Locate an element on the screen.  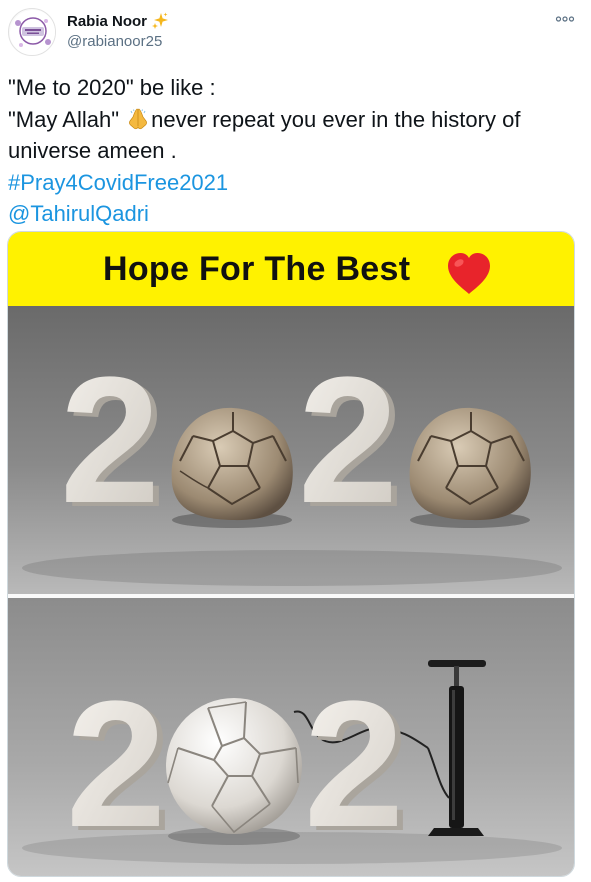
author-block: Rabia Noor @rabianoor25 is located at coordinates (118, 30).